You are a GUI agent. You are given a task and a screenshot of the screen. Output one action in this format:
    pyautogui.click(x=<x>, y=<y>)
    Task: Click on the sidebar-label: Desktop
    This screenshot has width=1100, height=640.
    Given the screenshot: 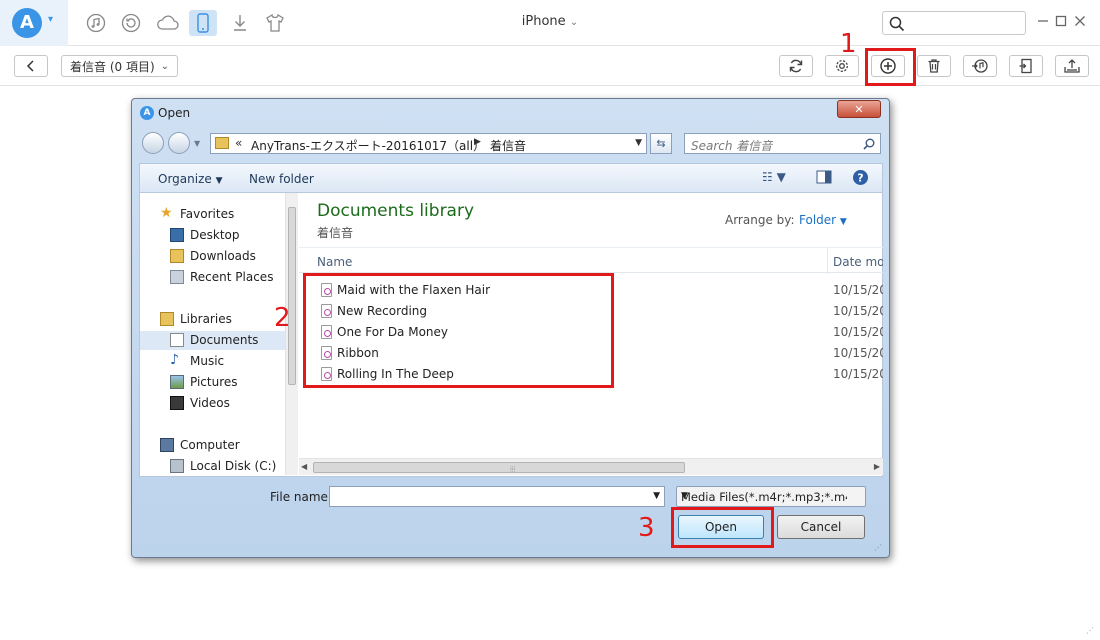 What is the action you would take?
    pyautogui.click(x=215, y=235)
    